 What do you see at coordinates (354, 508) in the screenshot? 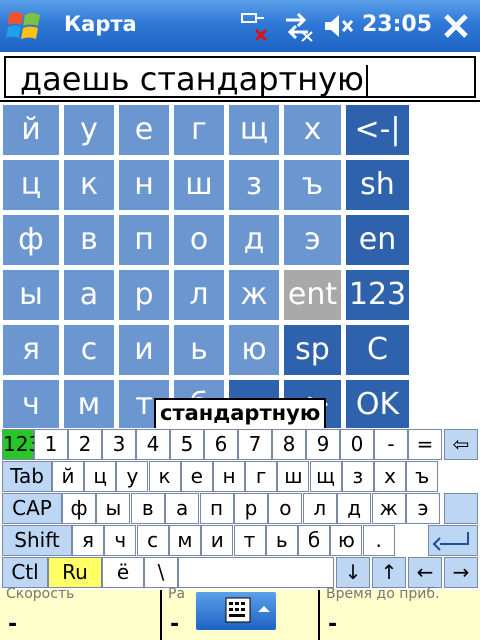
I see `soft-key: д` at bounding box center [354, 508].